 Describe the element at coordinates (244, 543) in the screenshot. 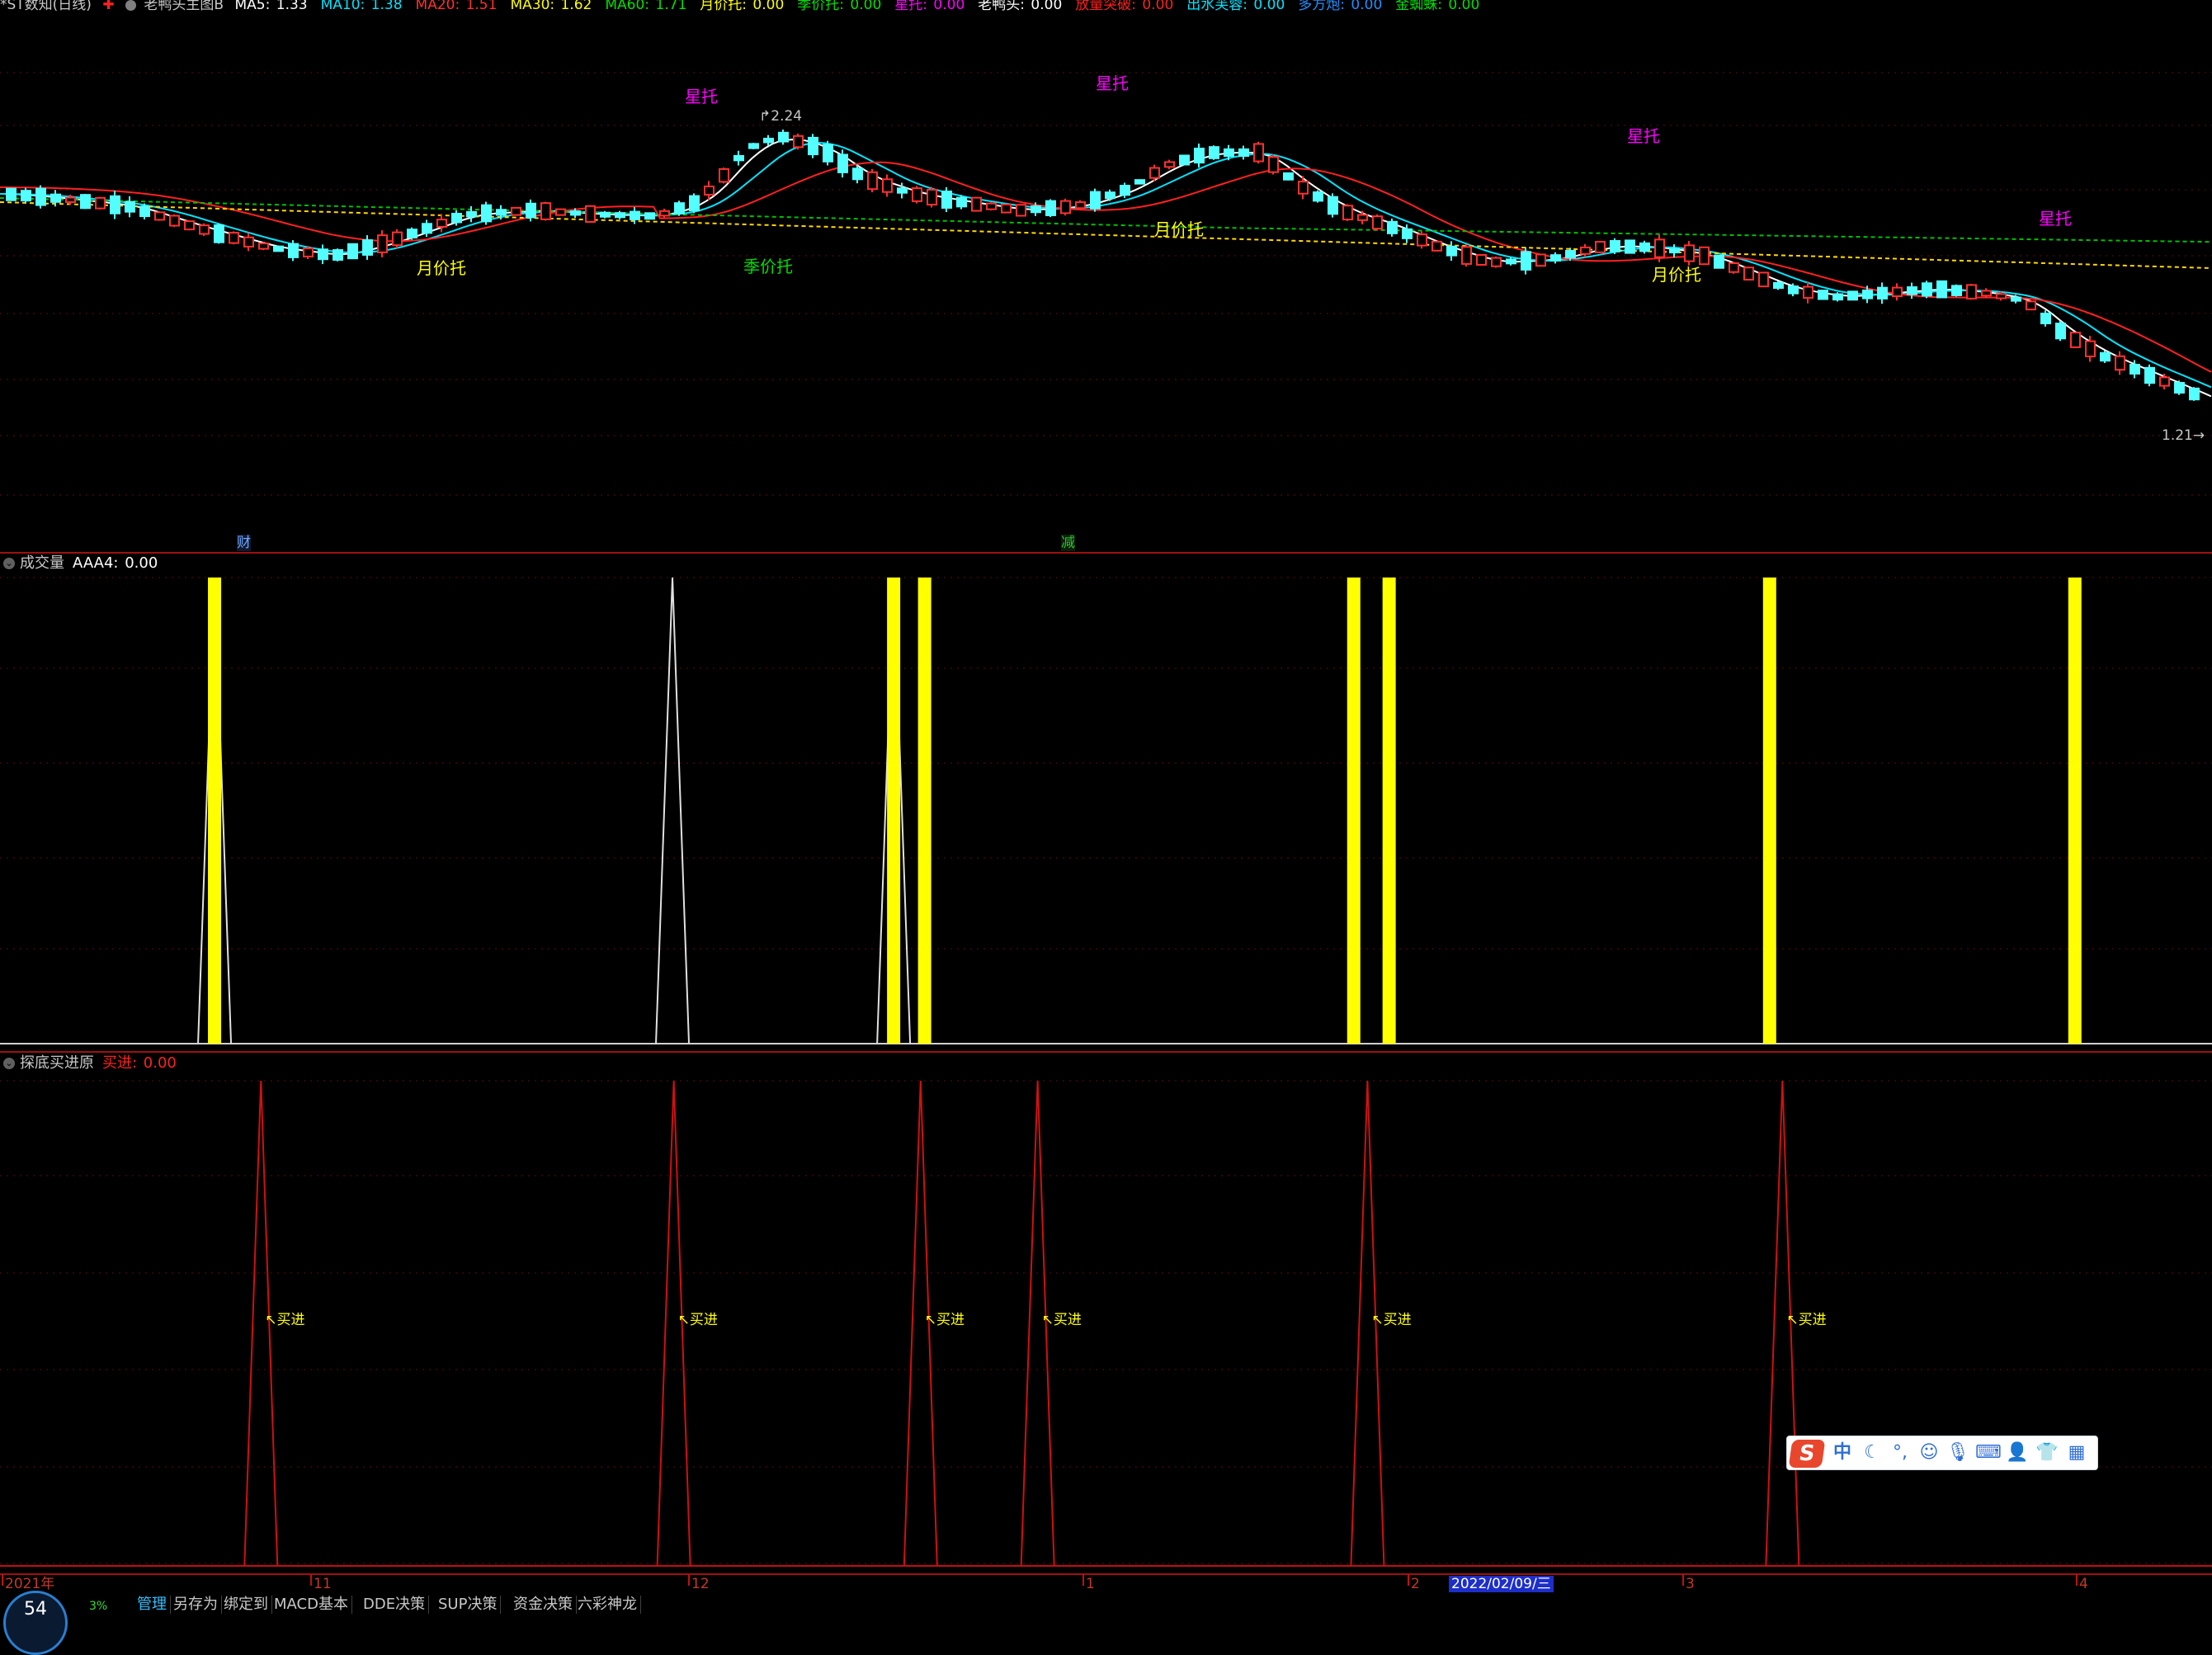

I see `marker-cai: 财` at that location.